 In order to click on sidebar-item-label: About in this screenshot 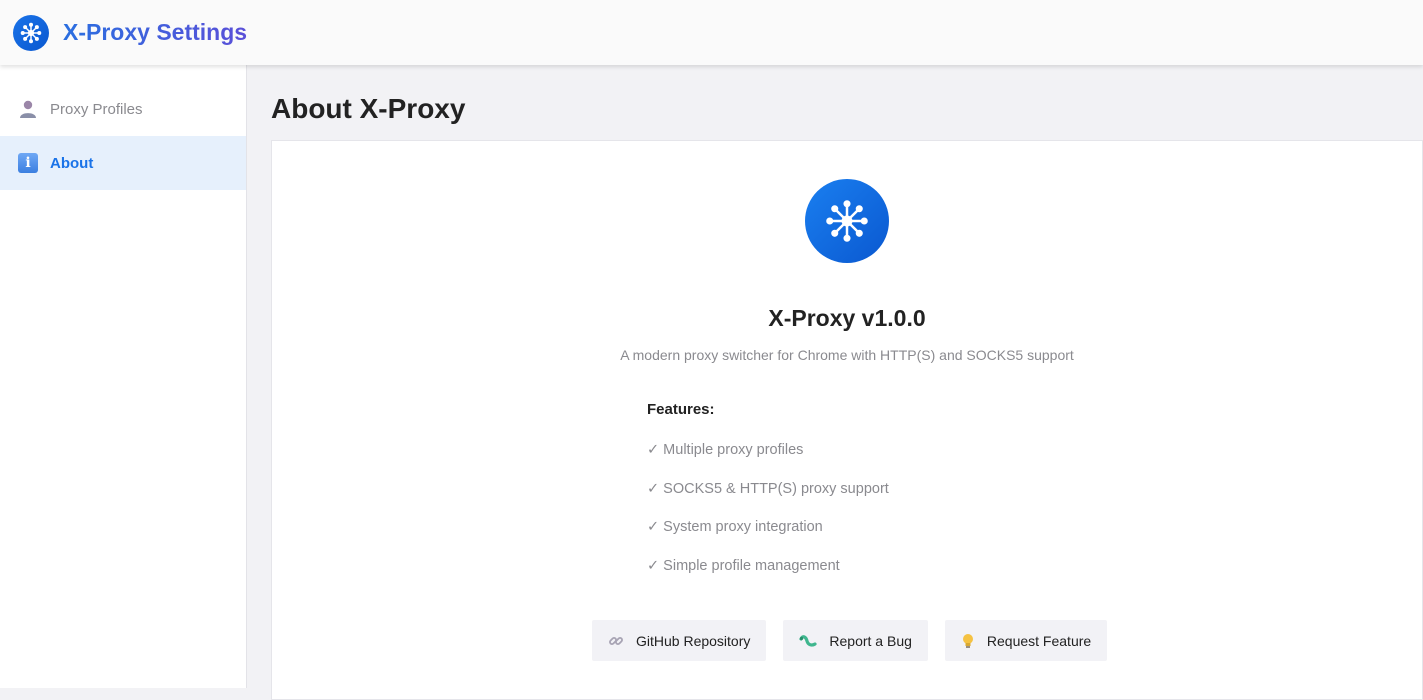, I will do `click(72, 163)`.